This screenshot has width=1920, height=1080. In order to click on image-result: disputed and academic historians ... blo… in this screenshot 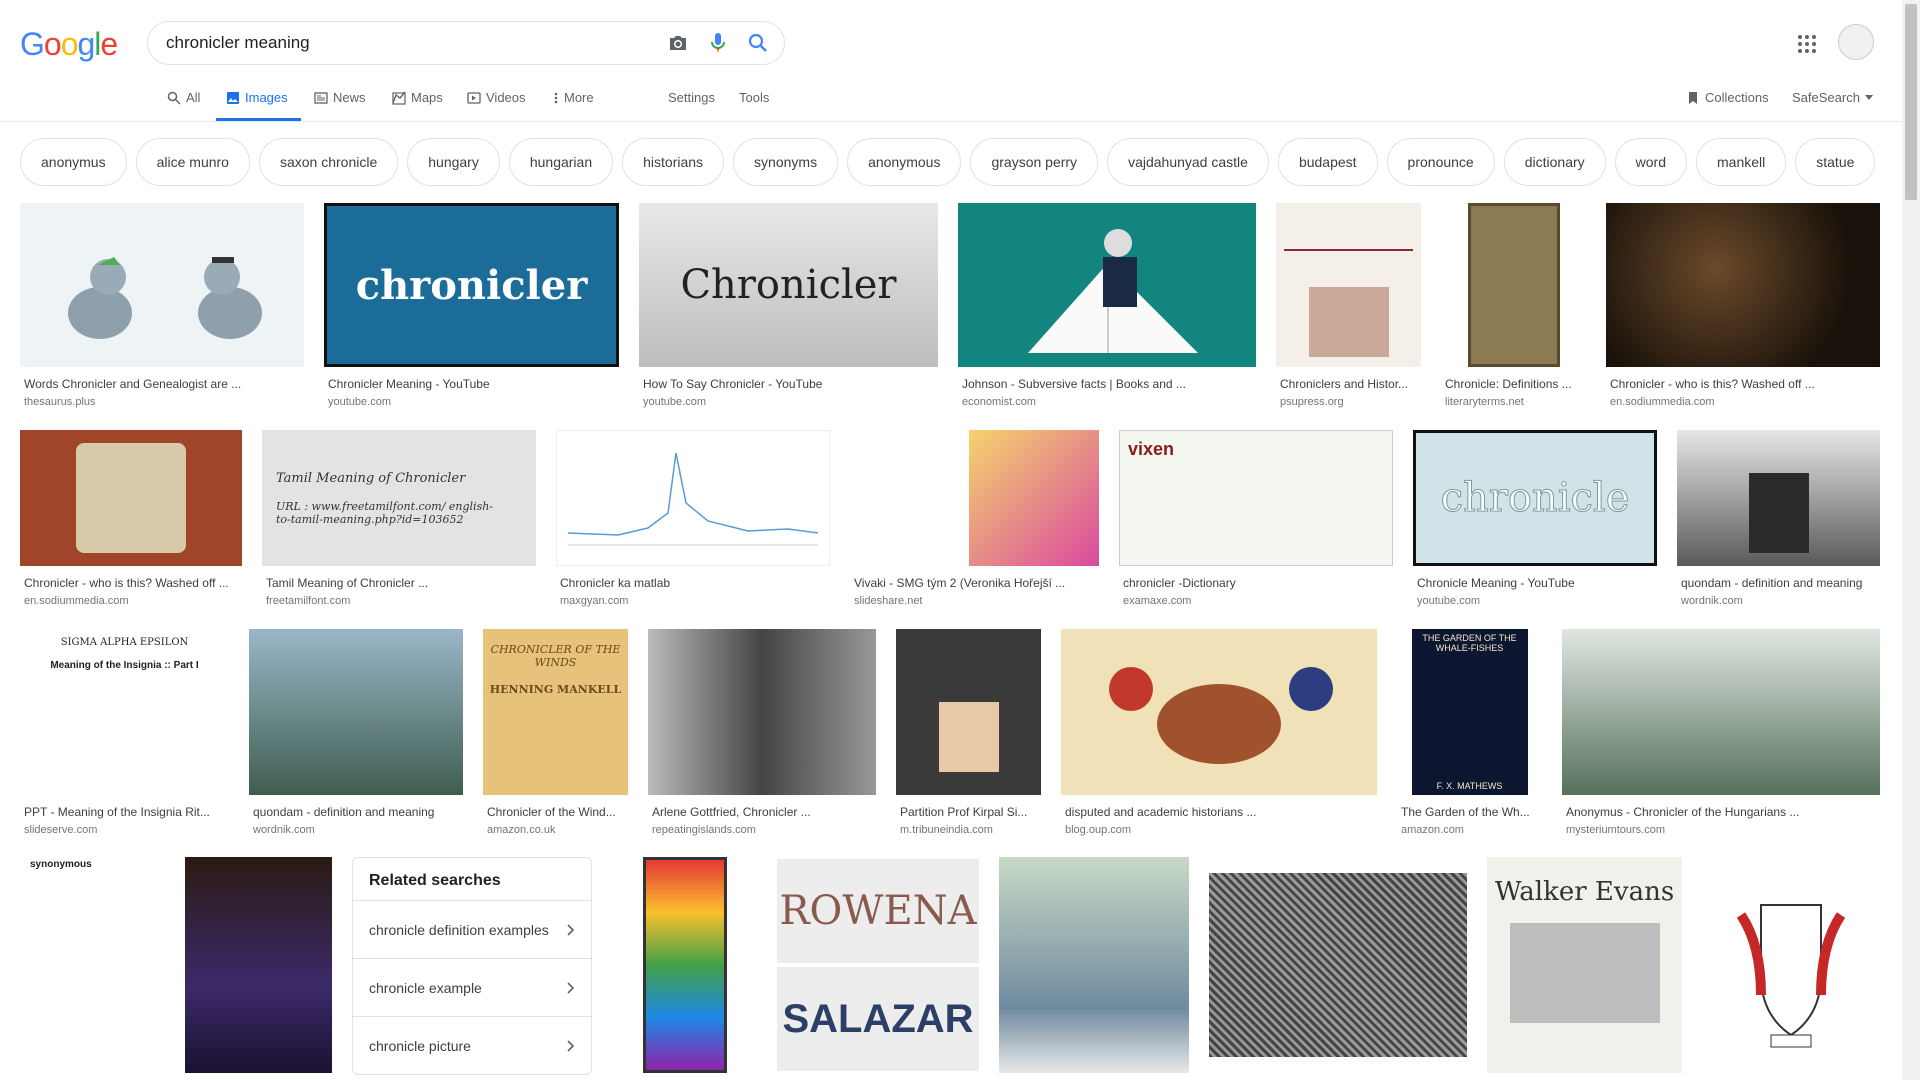, I will do `click(1219, 732)`.